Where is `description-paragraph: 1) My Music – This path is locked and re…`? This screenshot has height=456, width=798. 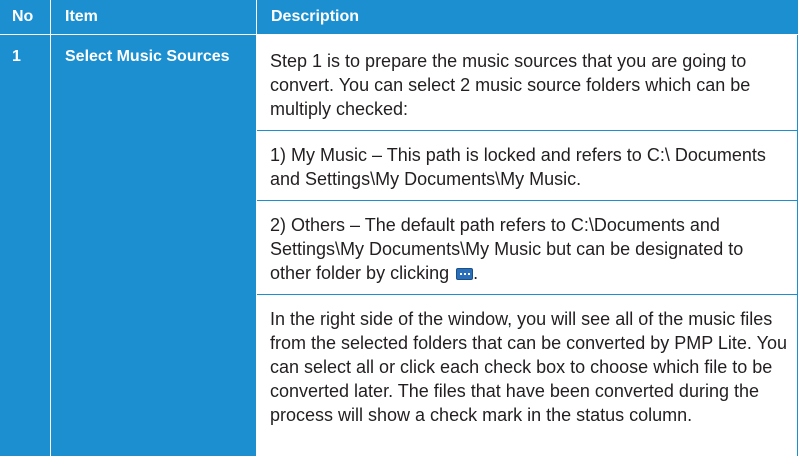 description-paragraph: 1) My Music – This path is locked and re… is located at coordinates (518, 167).